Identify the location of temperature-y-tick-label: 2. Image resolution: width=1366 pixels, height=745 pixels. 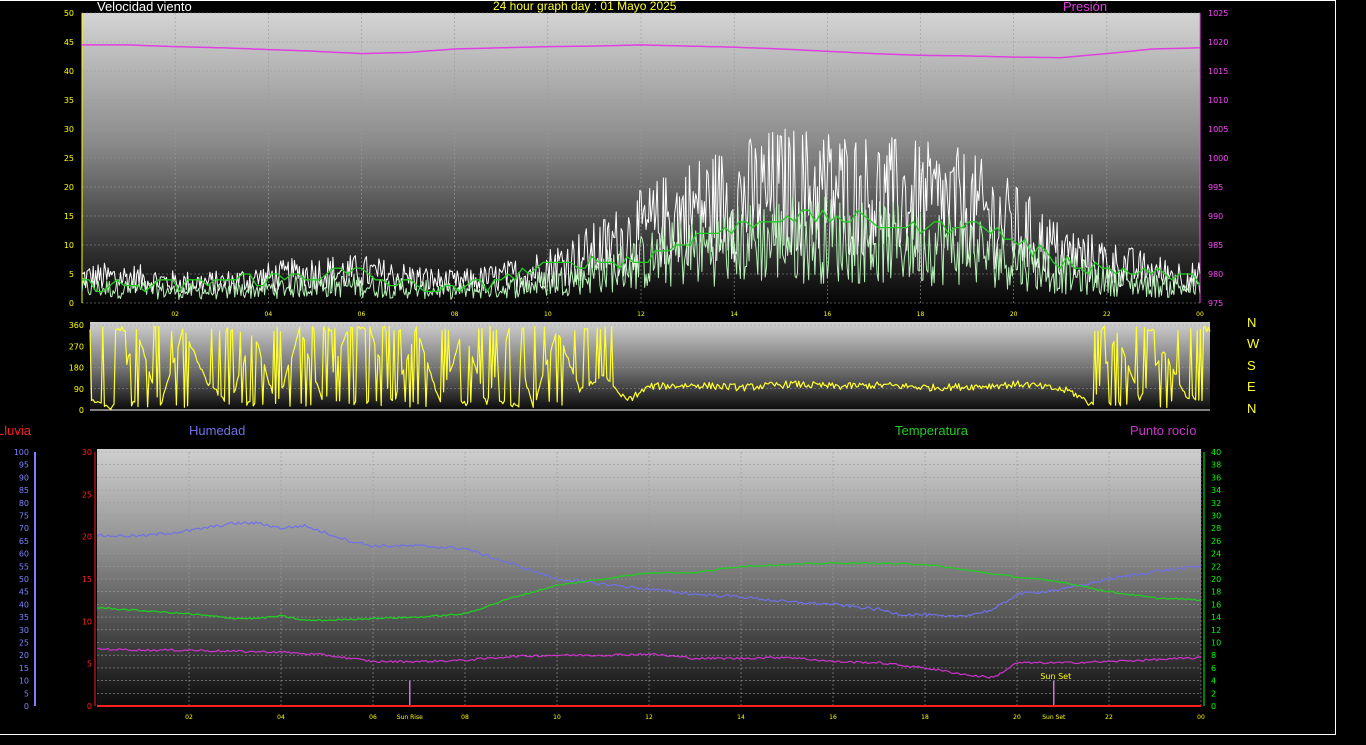
(1213, 693).